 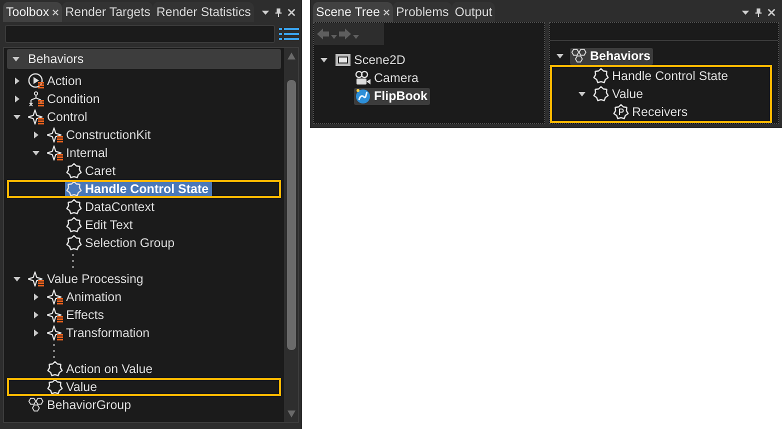 What do you see at coordinates (73, 99) in the screenshot?
I see `tree-item: Condition` at bounding box center [73, 99].